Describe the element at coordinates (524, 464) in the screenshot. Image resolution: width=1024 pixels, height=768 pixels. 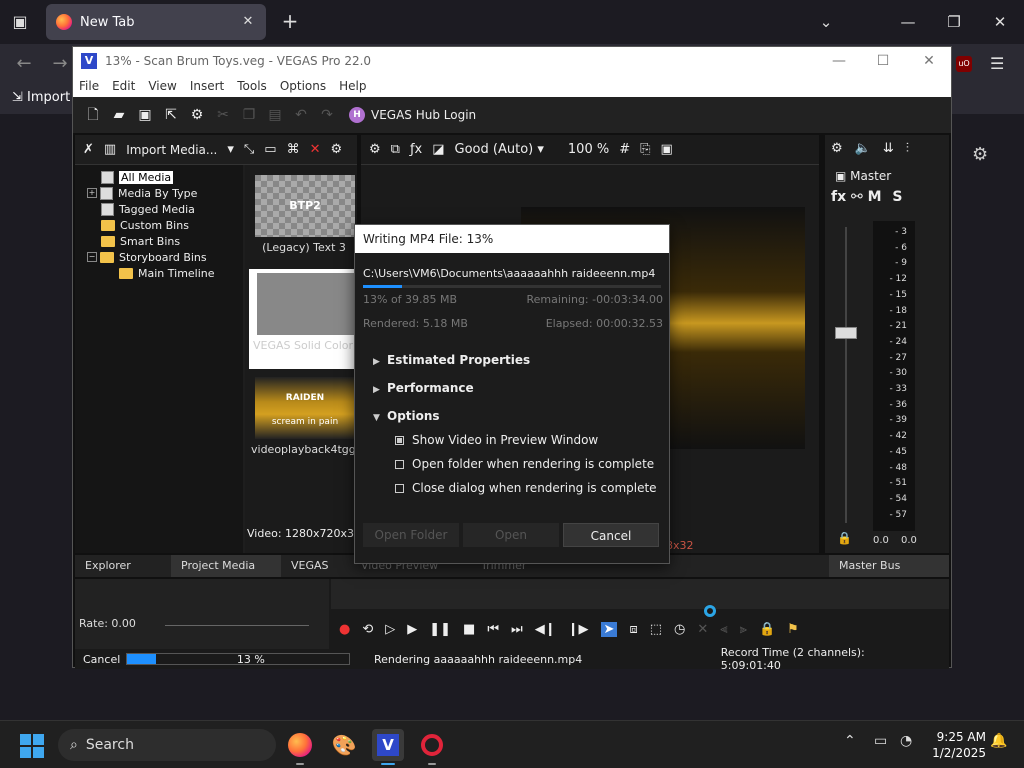
I see `option-open-folder: Open folder when rendering is complete` at that location.